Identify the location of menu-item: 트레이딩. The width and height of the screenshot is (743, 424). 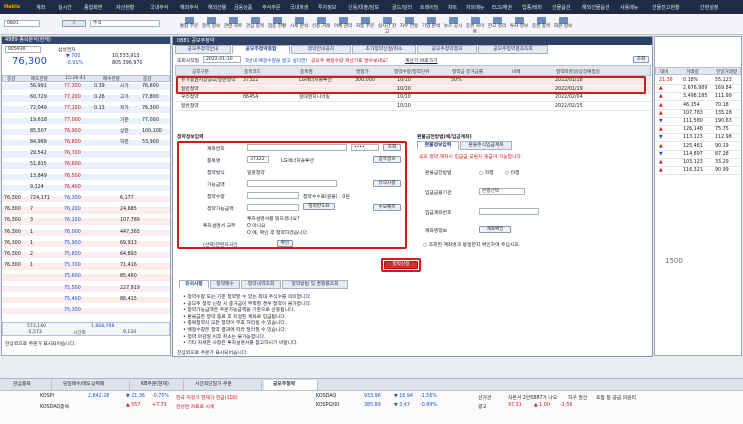
(429, 7).